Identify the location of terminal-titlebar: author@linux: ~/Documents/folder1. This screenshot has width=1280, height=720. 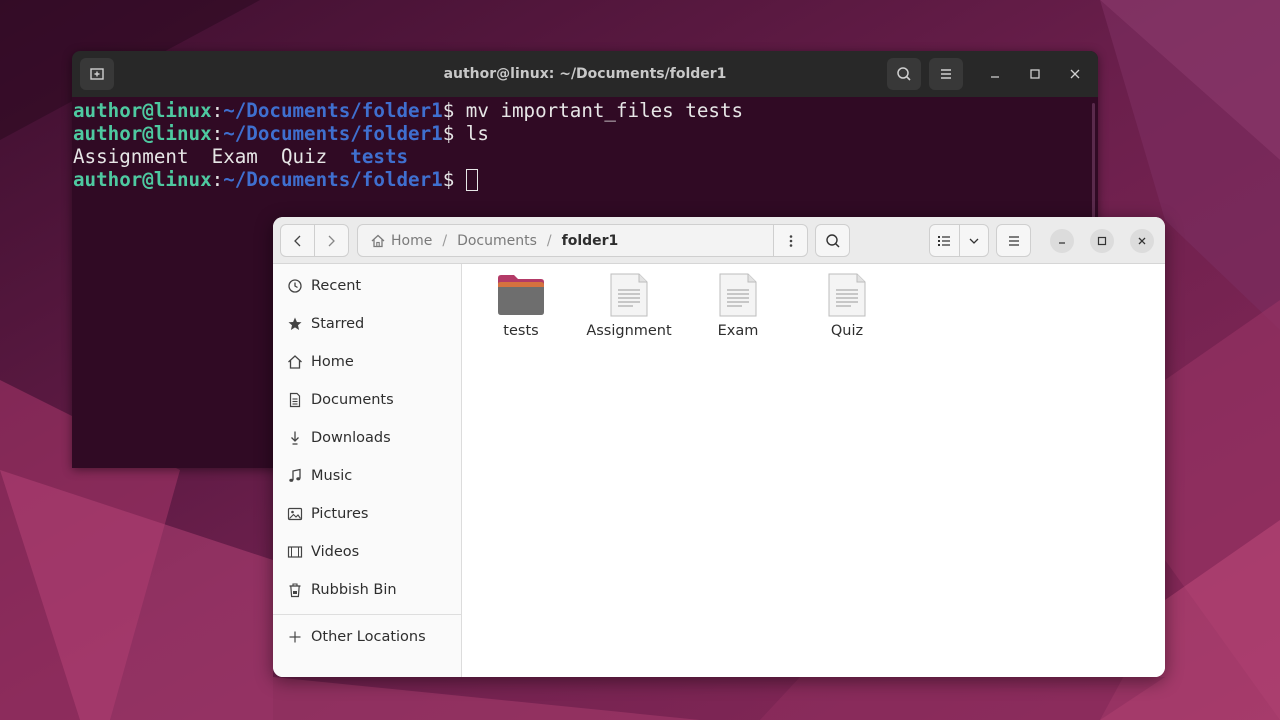
(585, 74).